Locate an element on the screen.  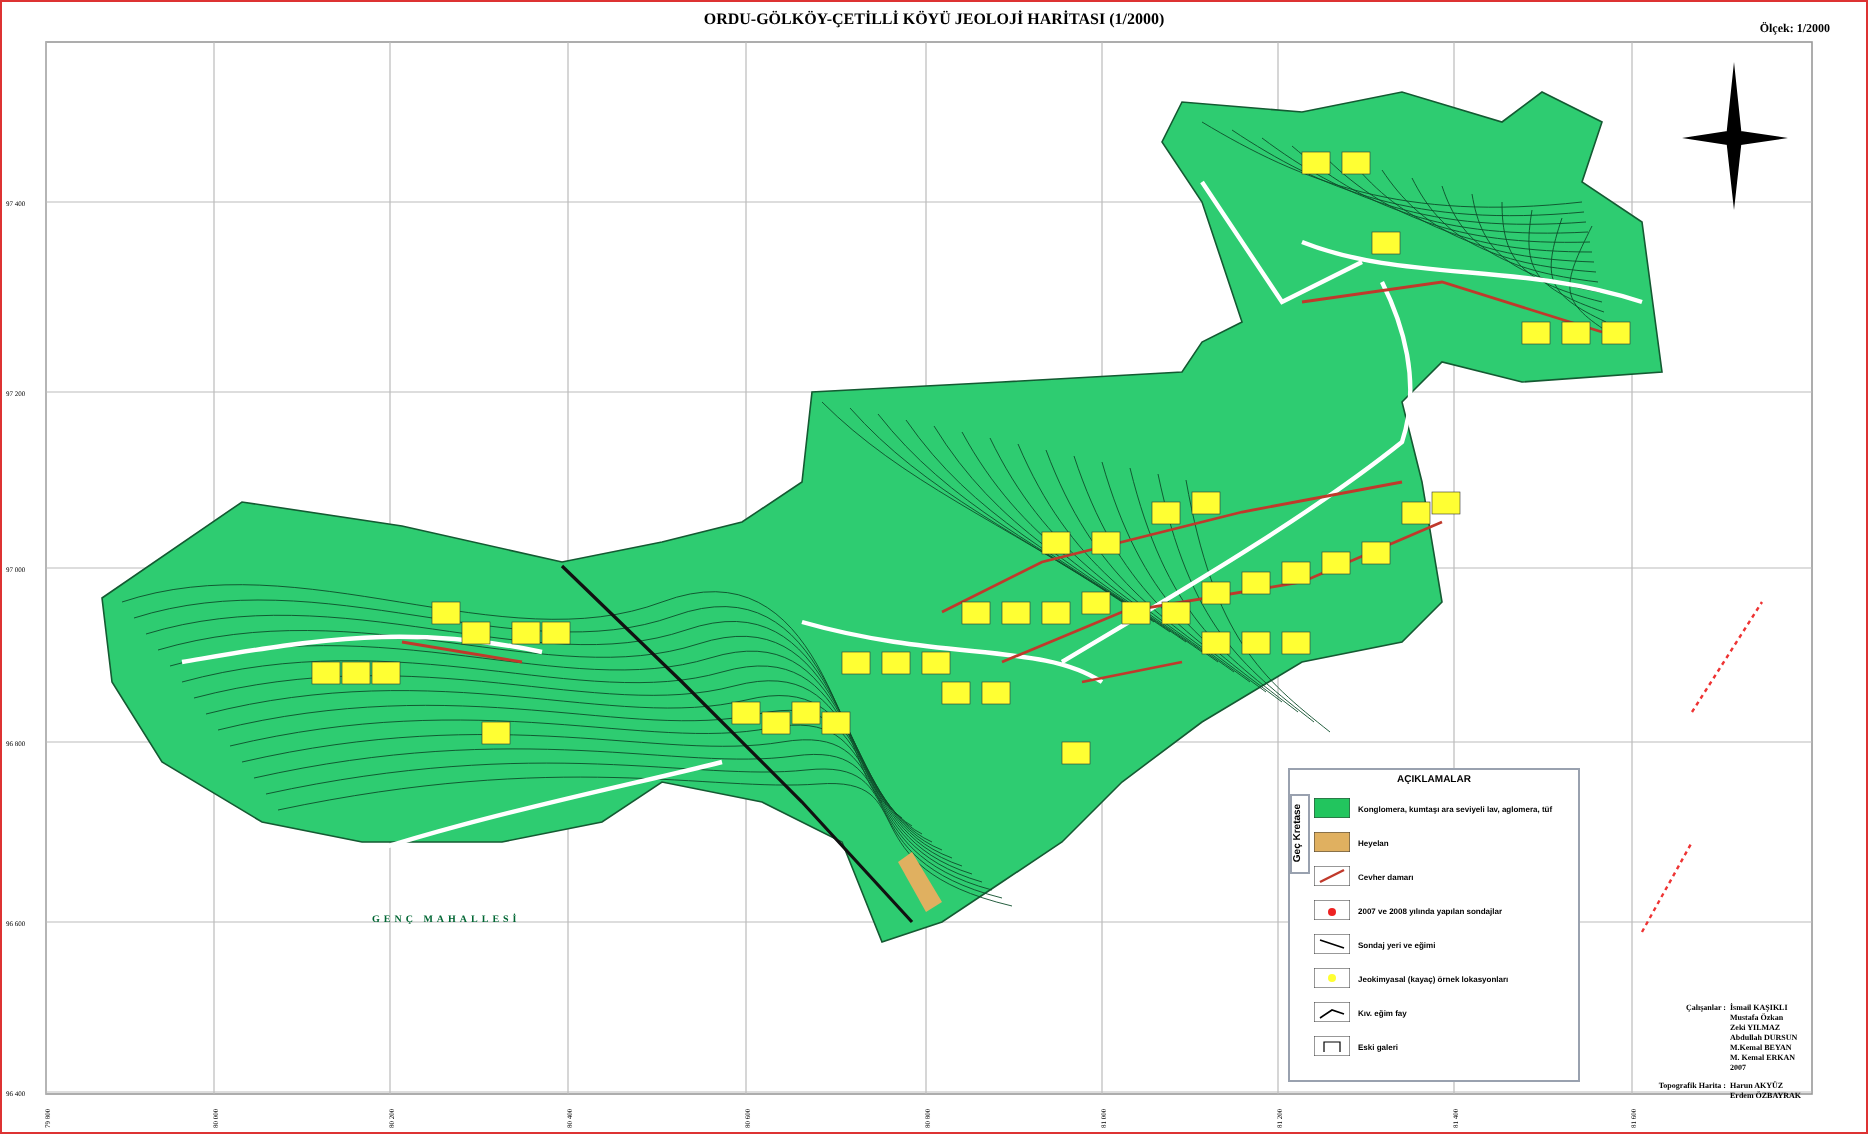
map-title: ORDU-GÖLKÖY-ÇETİLLİ KÖYÜ JEOLOJİ HARİTASI (1/2000) is located at coordinates (934, 20).